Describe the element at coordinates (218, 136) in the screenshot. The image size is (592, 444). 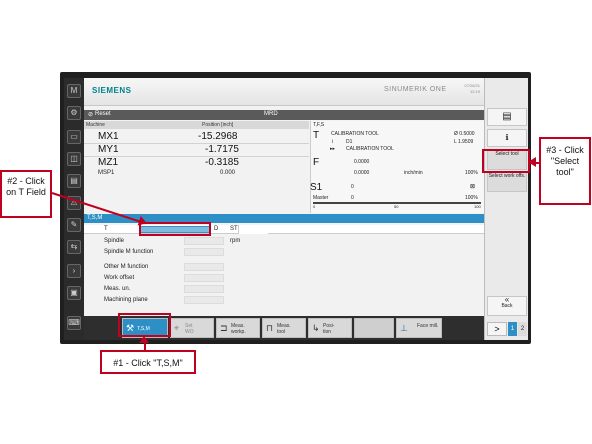
I see `axis-value-mx1: -15.2968` at that location.